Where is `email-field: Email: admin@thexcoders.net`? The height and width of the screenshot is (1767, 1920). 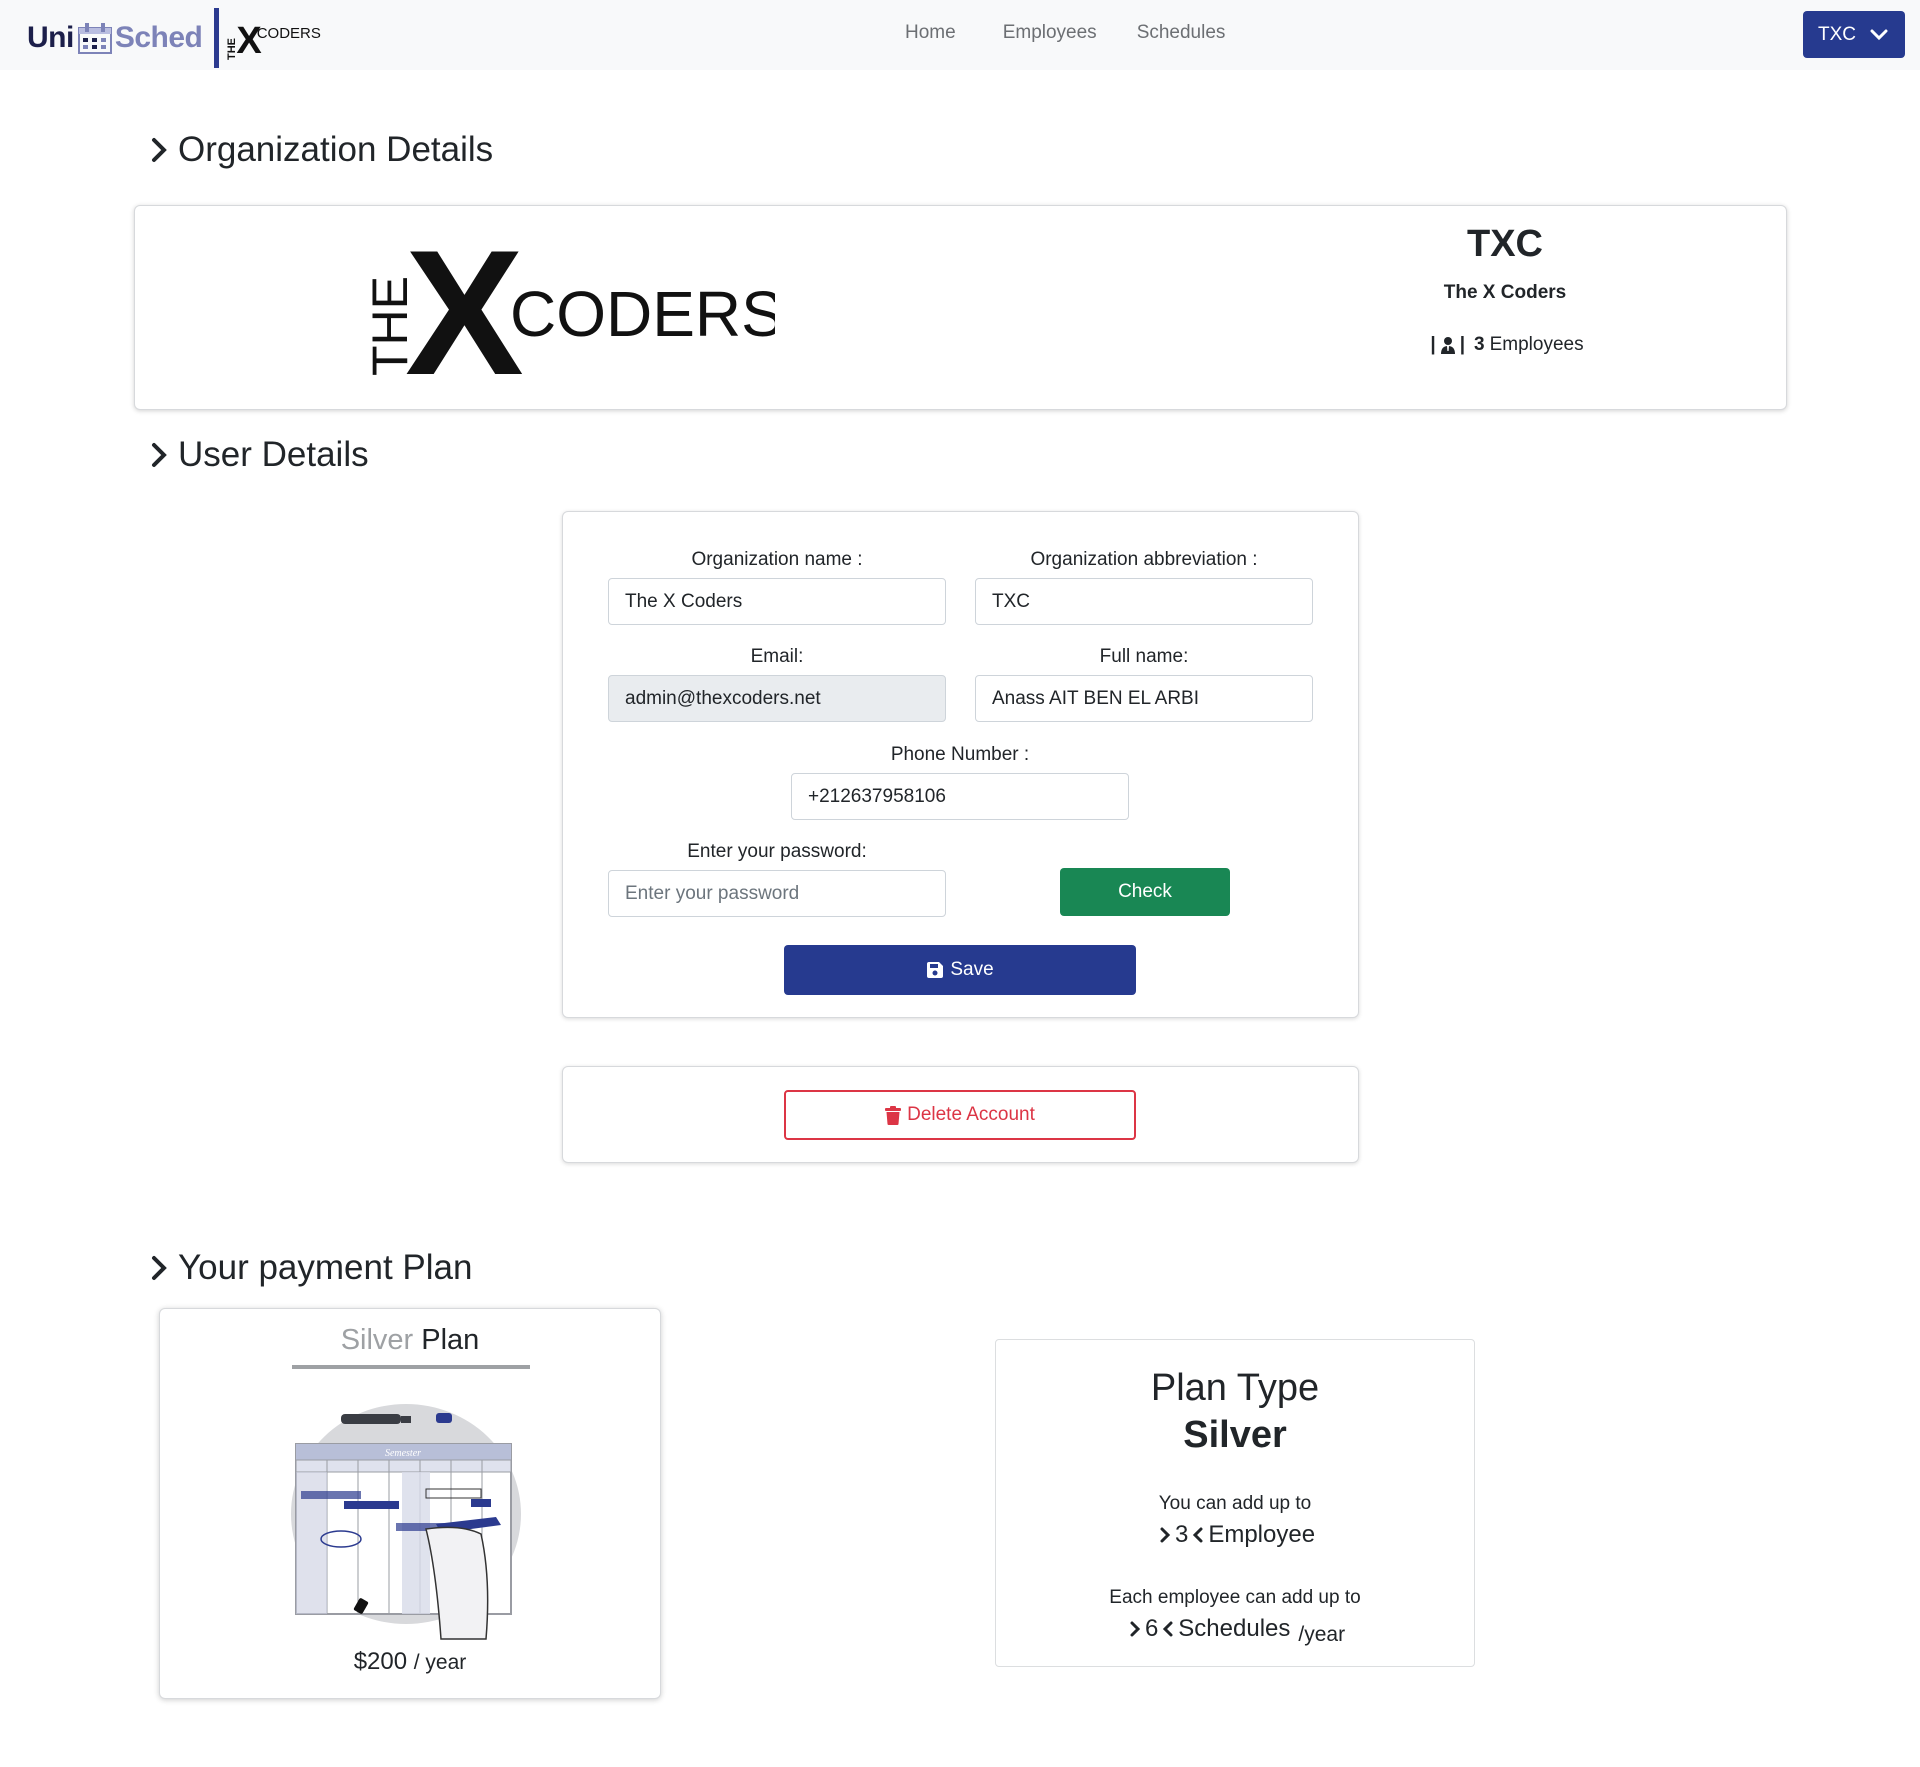 email-field: Email: admin@thexcoders.net is located at coordinates (777, 684).